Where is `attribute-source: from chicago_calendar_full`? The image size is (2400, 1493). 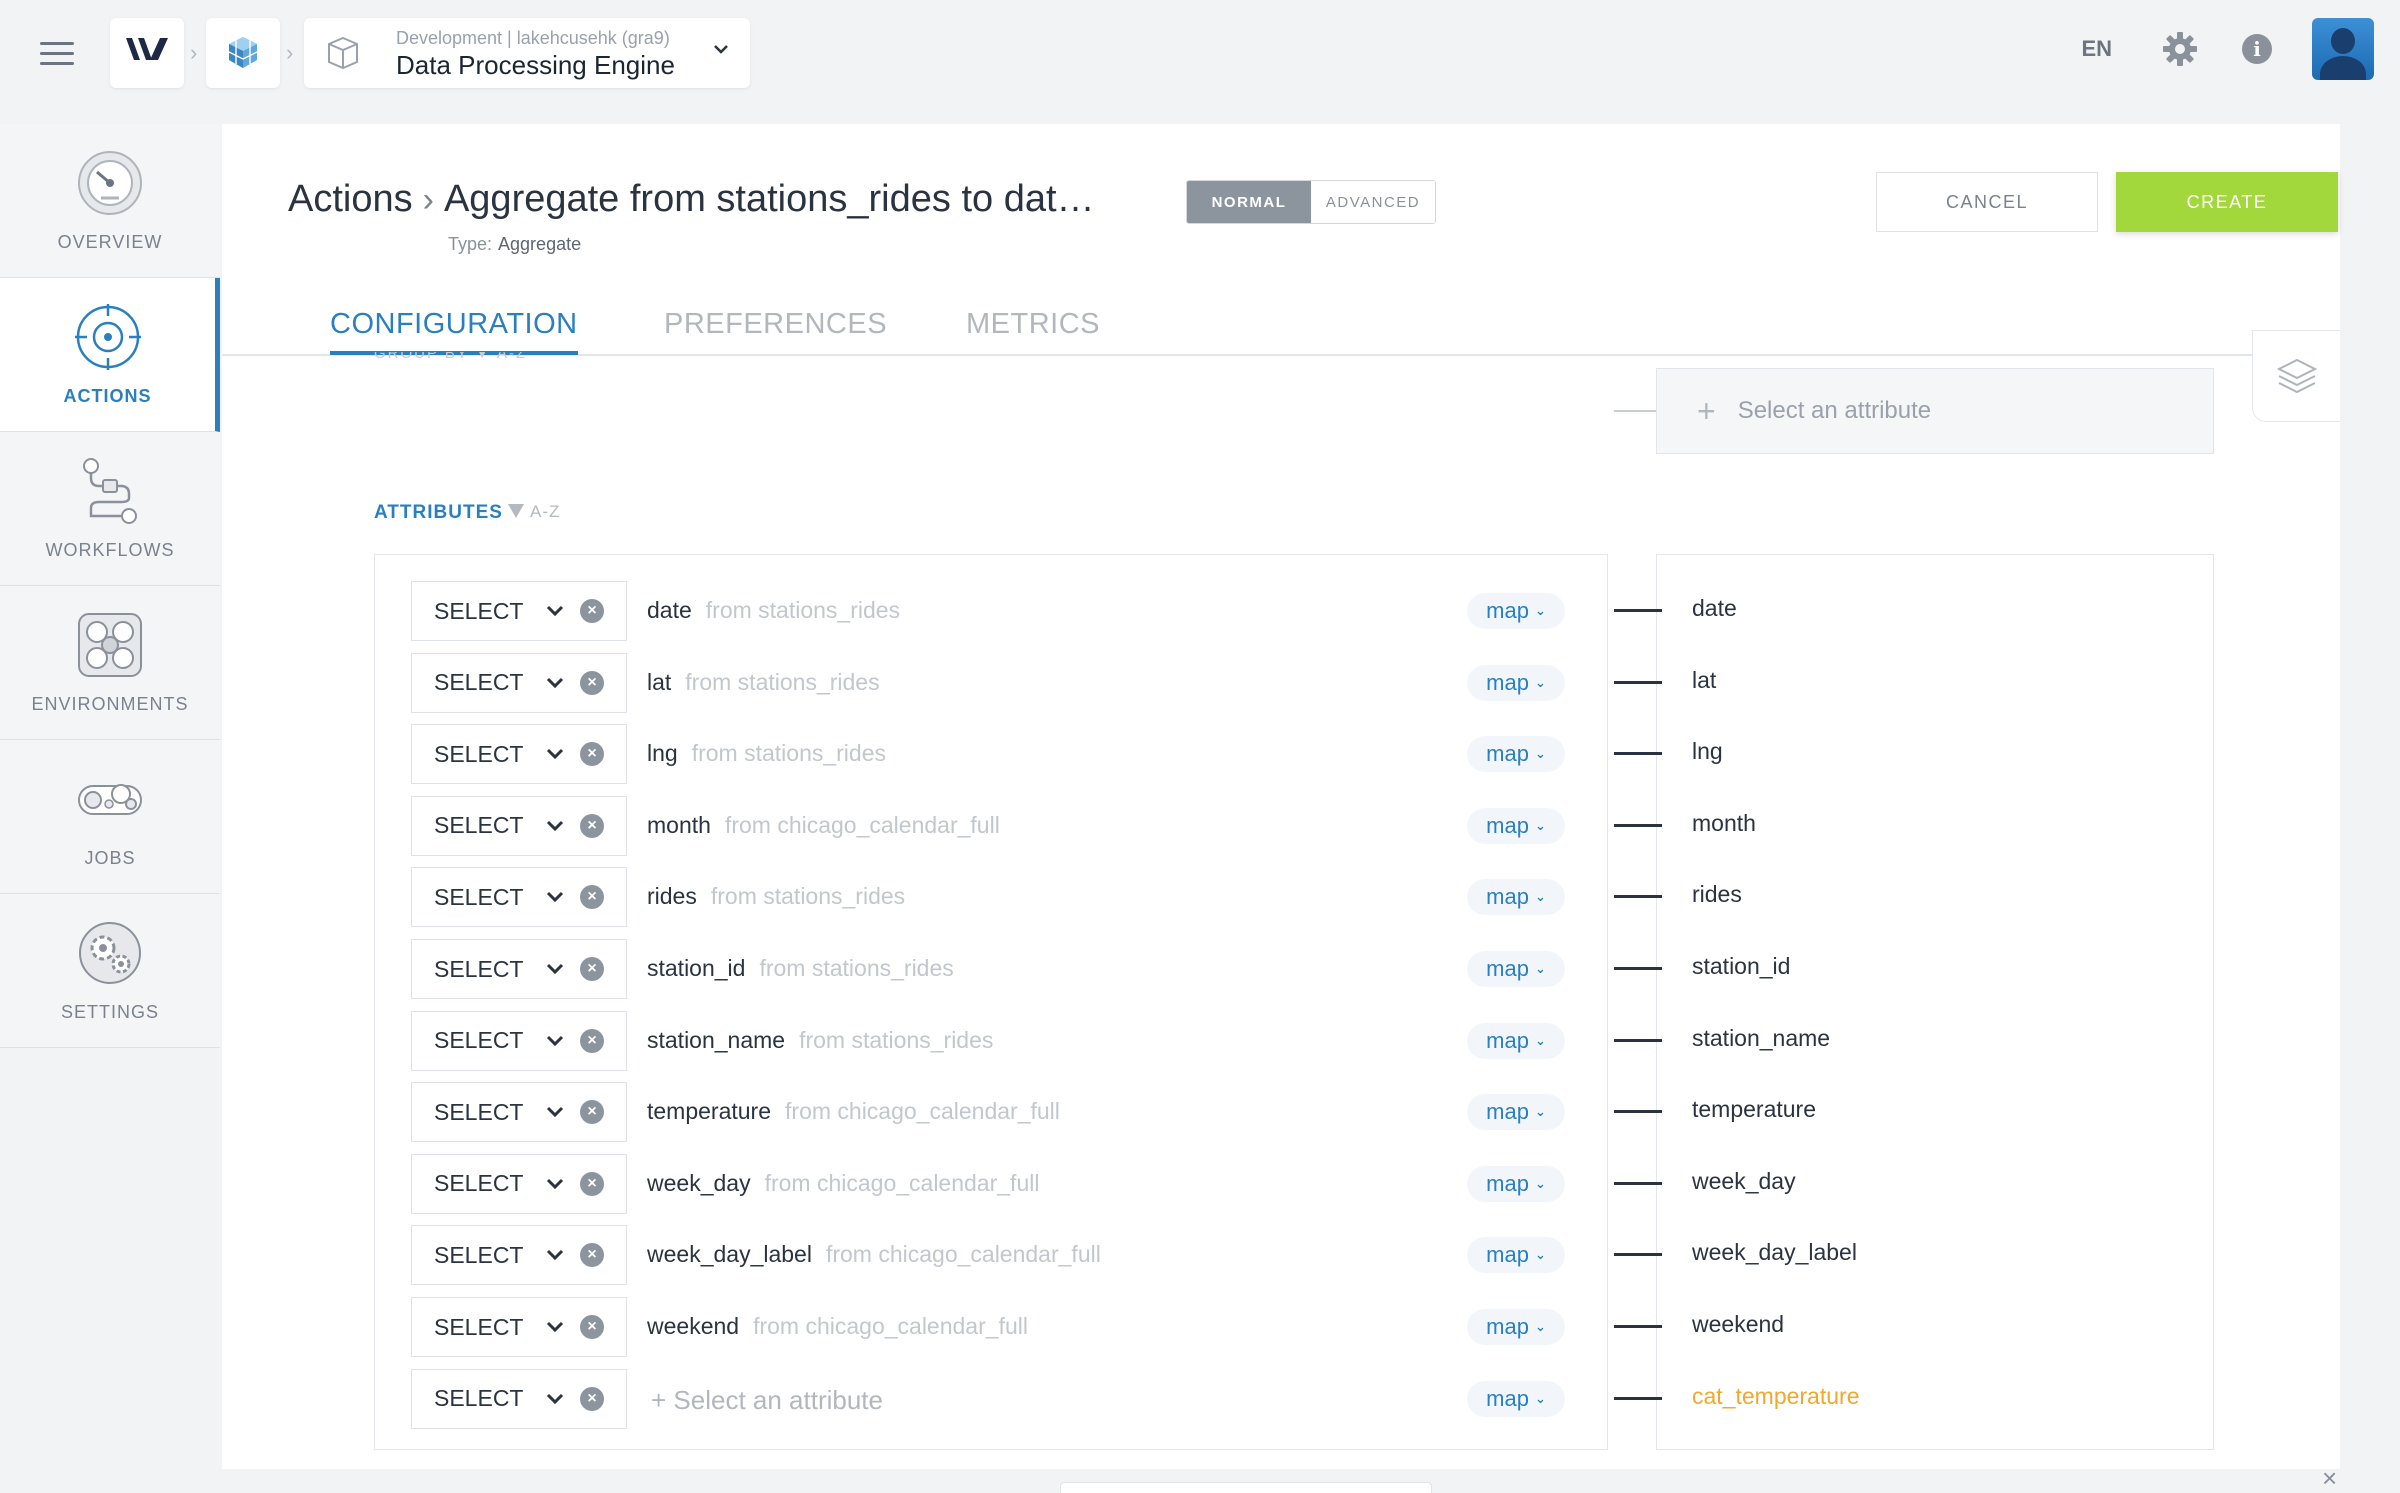 attribute-source: from chicago_calendar_full is located at coordinates (902, 1182).